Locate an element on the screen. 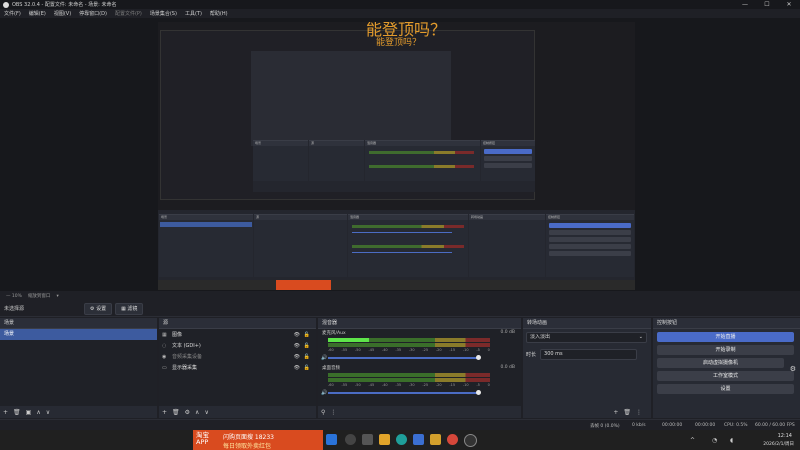 Image resolution: width=800 pixels, height=450 pixels. scene-item: 场景 is located at coordinates (78, 334).